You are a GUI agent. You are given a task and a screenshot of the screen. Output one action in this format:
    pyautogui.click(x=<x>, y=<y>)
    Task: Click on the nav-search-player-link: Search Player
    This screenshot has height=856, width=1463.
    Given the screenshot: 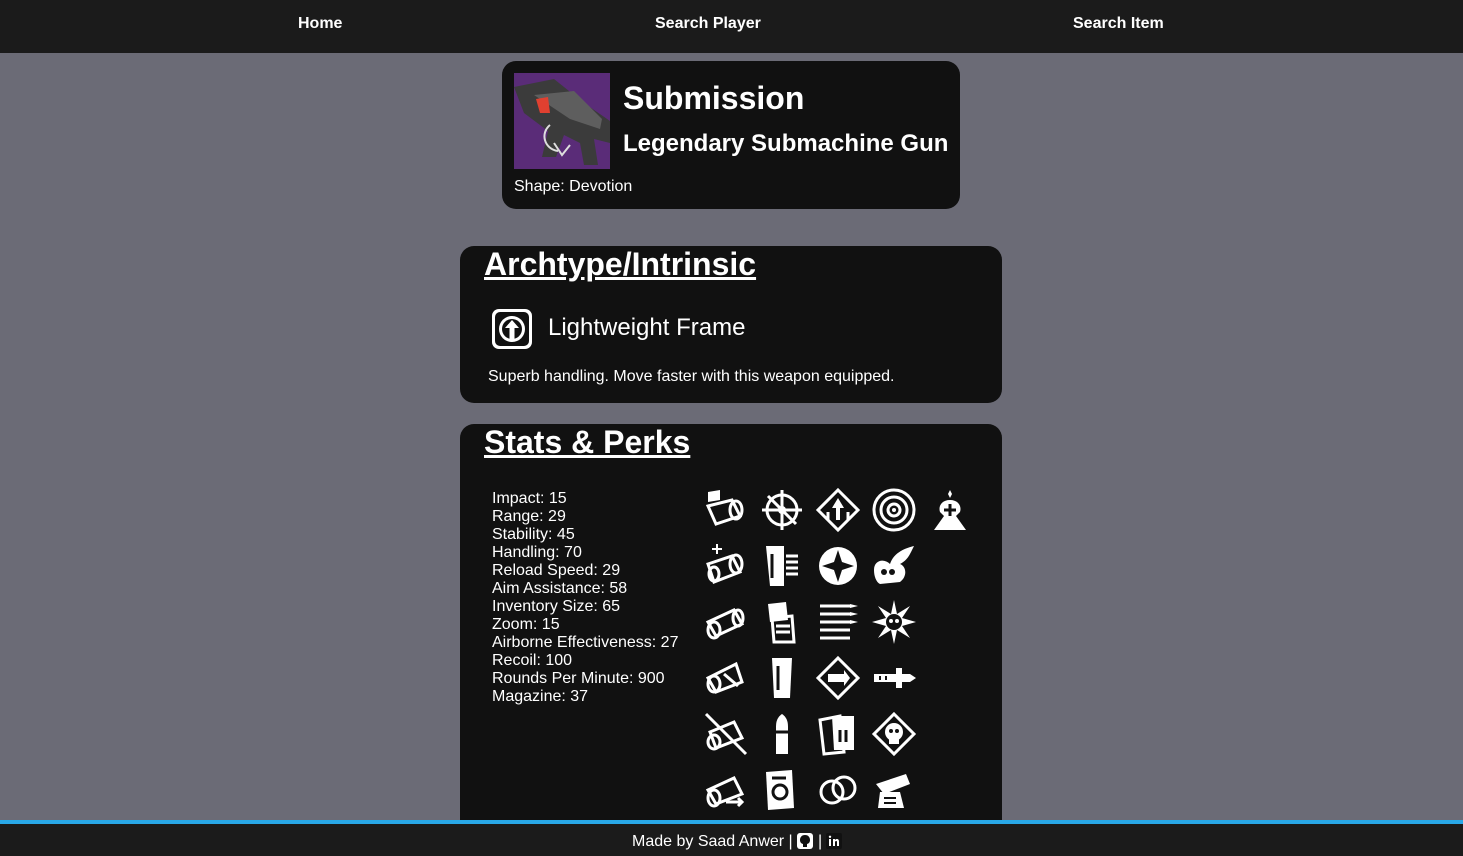 What is the action you would take?
    pyautogui.click(x=708, y=24)
    